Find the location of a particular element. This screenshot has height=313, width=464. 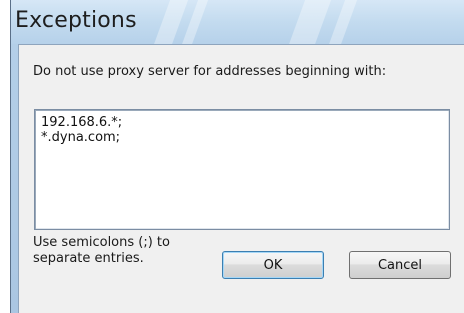

semicolon-hint: Use semicolons (;) to separate entries. is located at coordinates (118, 251).